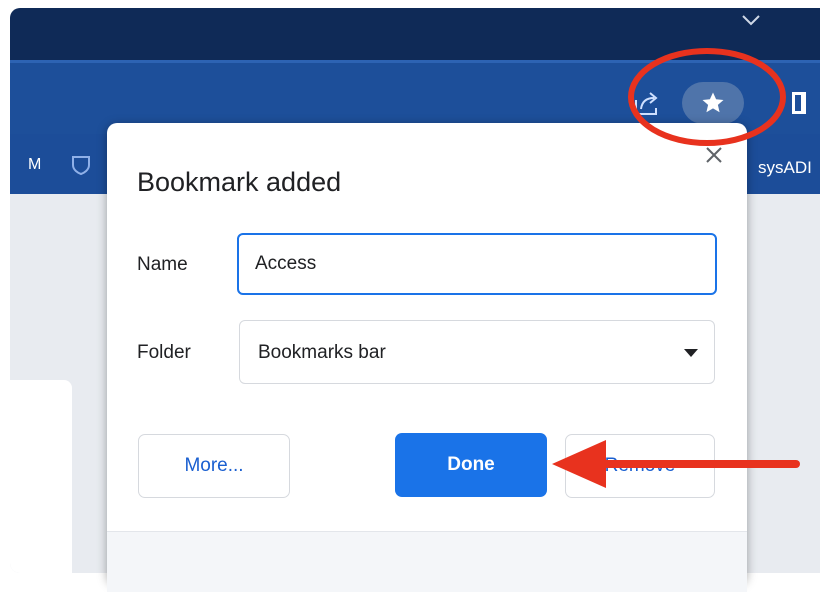 This screenshot has height=592, width=820. What do you see at coordinates (415, 61) in the screenshot?
I see `toolbar-divider` at bounding box center [415, 61].